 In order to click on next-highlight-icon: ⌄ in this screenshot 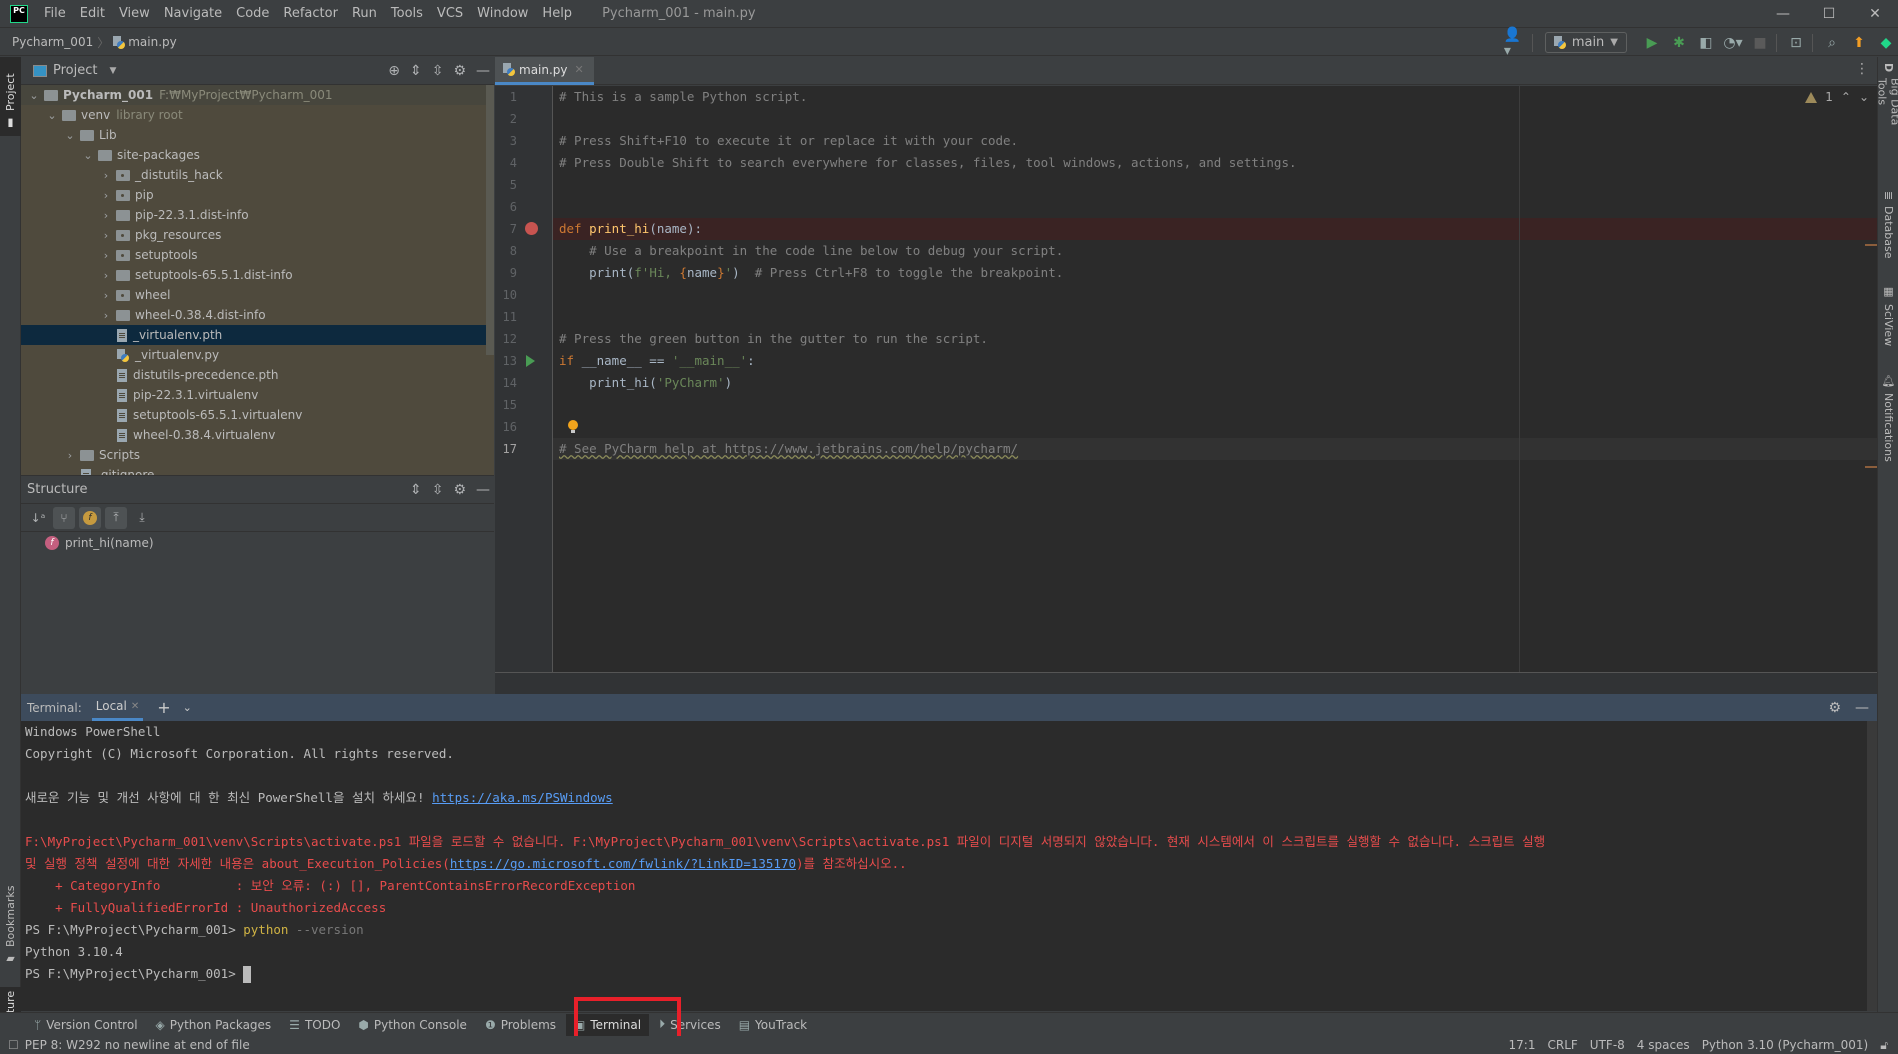, I will do `click(1864, 97)`.